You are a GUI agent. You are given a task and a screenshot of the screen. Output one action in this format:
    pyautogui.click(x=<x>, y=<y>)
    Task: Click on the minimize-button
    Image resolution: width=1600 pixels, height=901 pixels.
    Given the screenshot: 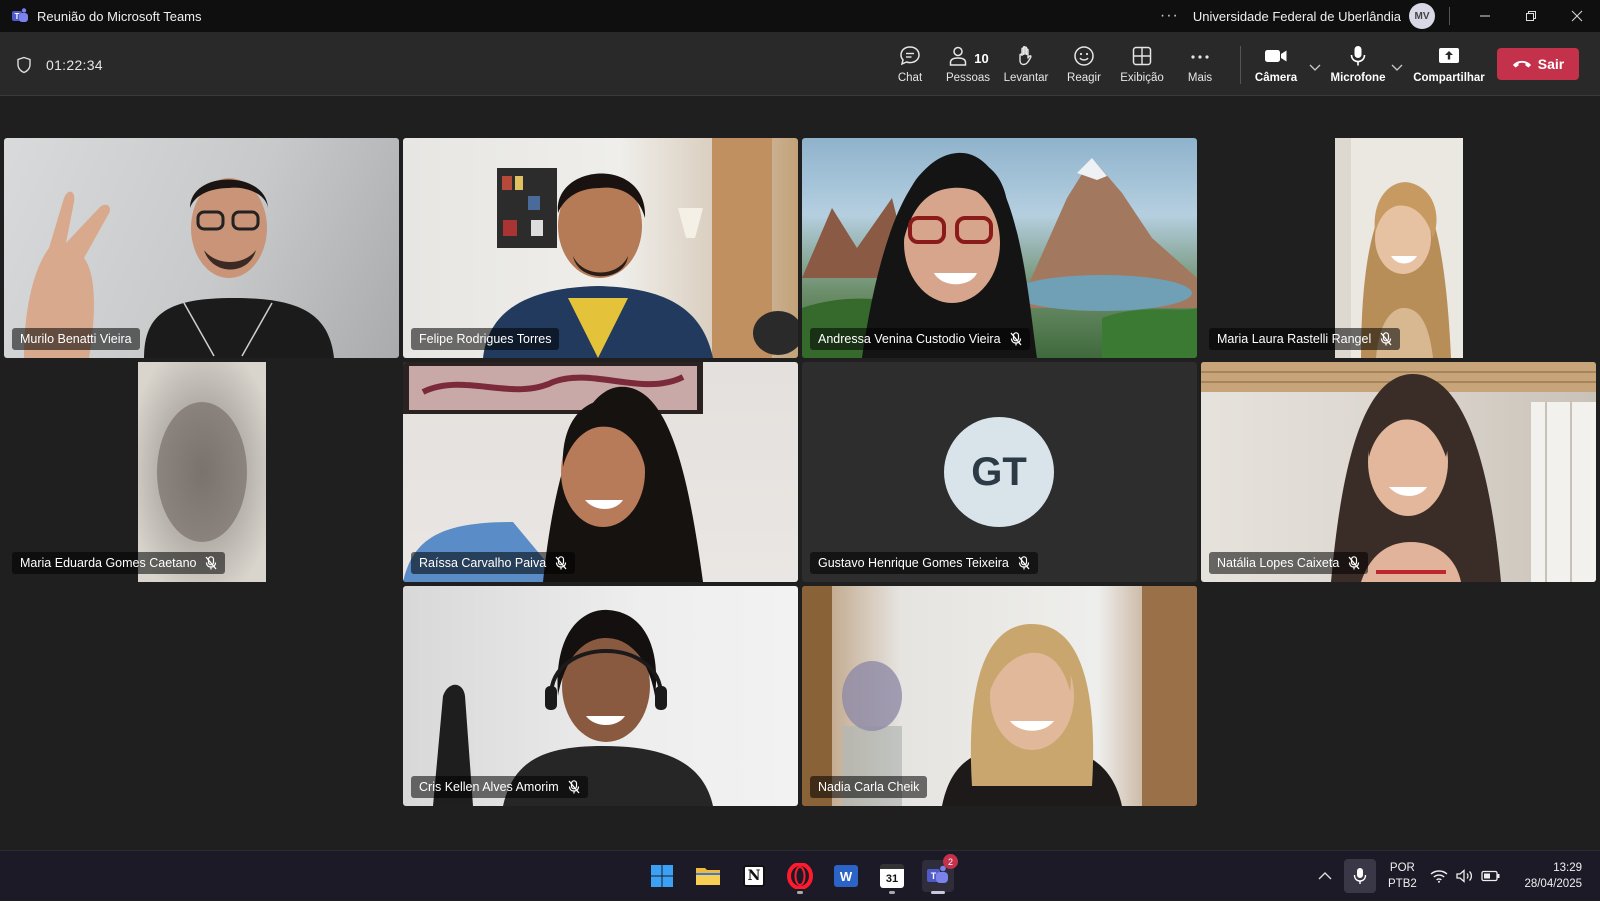 What is the action you would take?
    pyautogui.click(x=1485, y=16)
    